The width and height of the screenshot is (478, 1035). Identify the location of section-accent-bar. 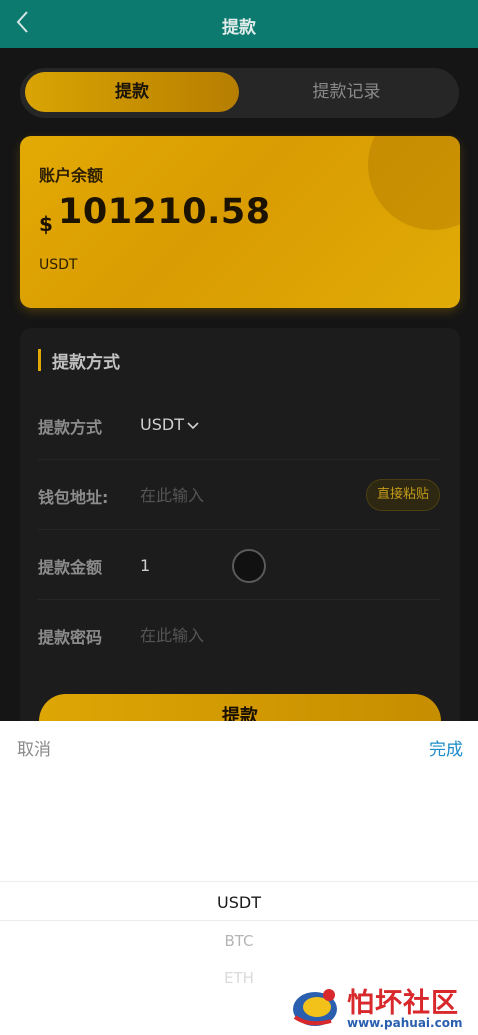
(39, 360).